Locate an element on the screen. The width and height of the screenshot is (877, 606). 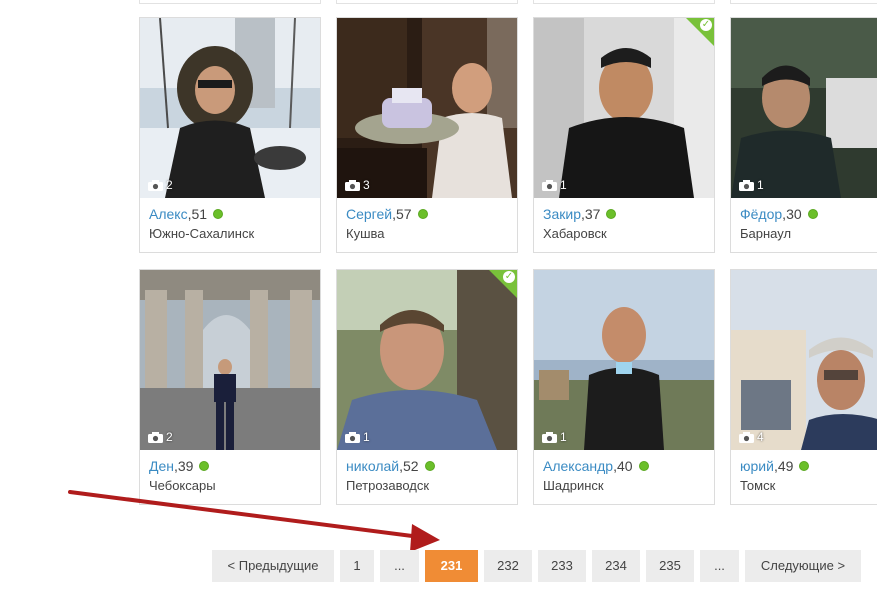
profile-age: 51 is located at coordinates (199, 214).